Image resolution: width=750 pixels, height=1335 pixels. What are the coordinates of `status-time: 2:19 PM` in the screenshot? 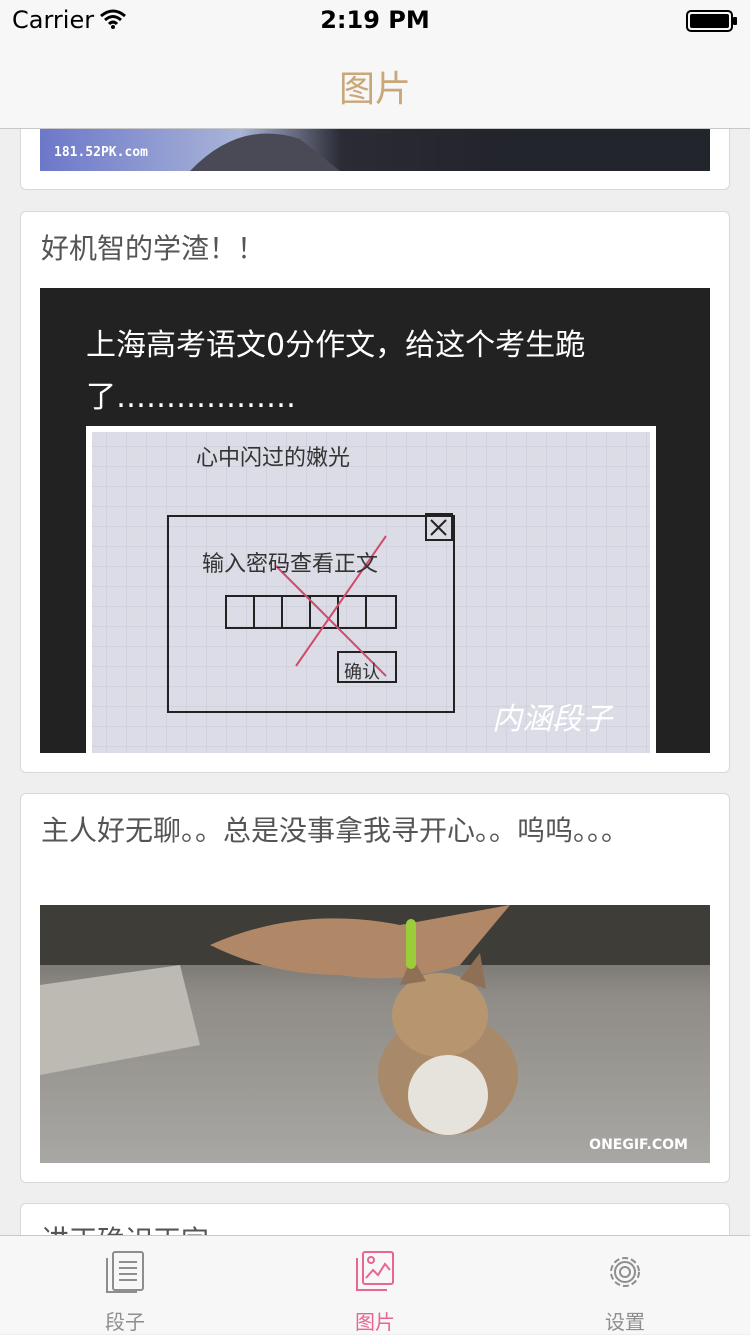 It's located at (375, 20).